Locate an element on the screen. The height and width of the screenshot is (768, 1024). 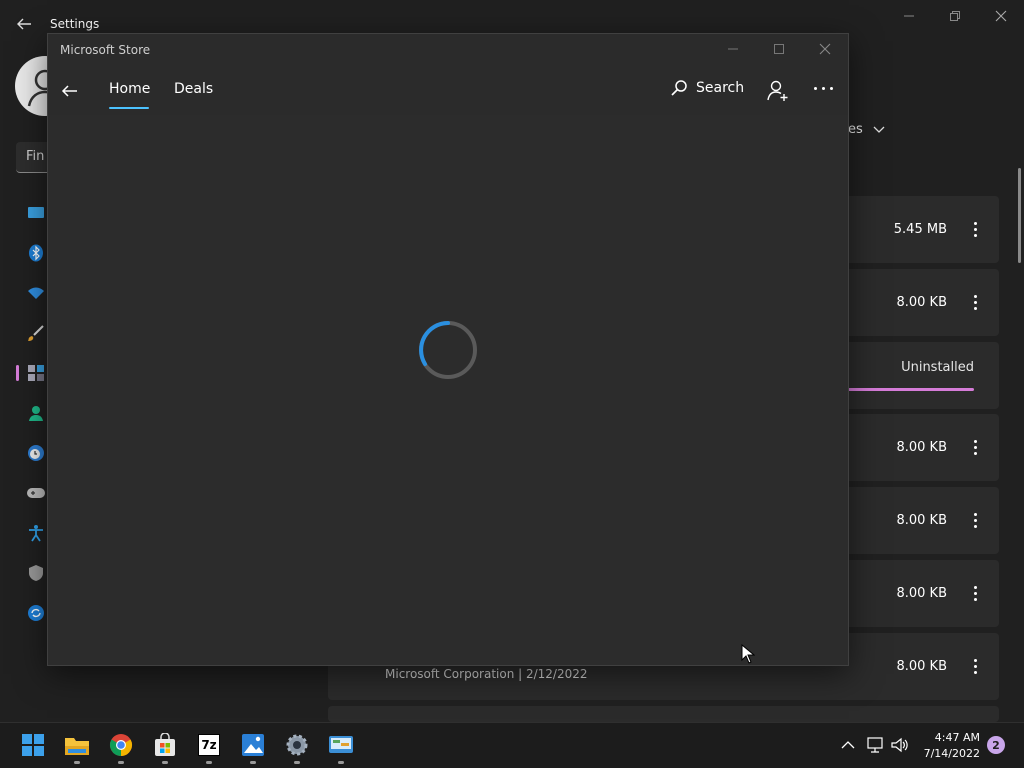
scrollbar is located at coordinates (1019, 215).